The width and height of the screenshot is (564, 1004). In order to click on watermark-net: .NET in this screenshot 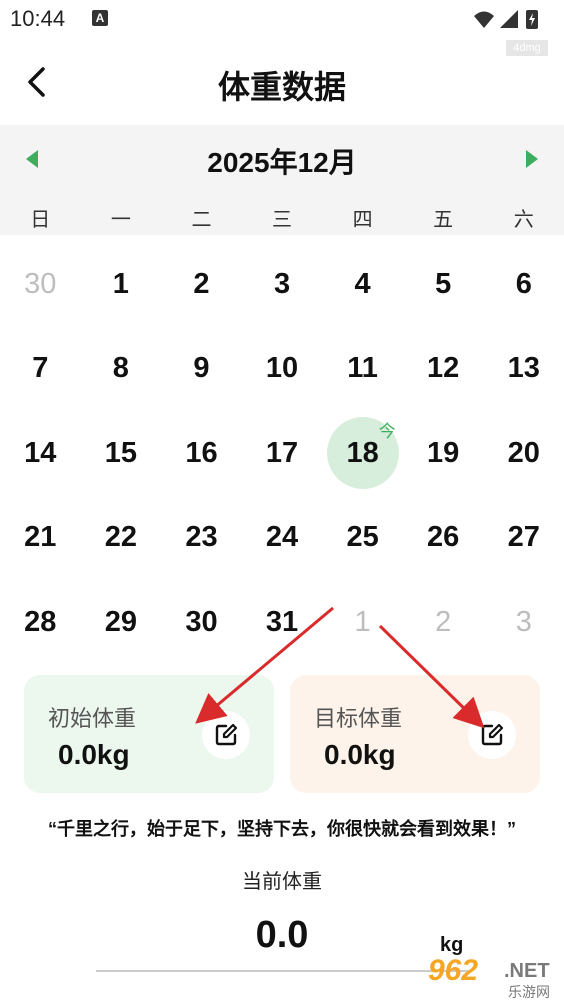, I will do `click(527, 971)`.